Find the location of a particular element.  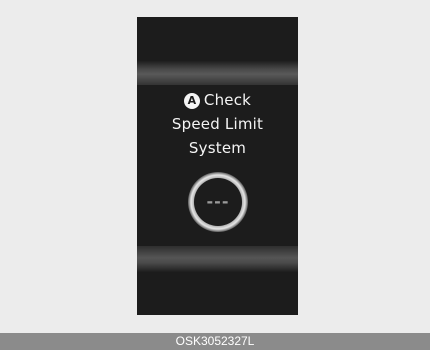

message-check: Check is located at coordinates (227, 100).